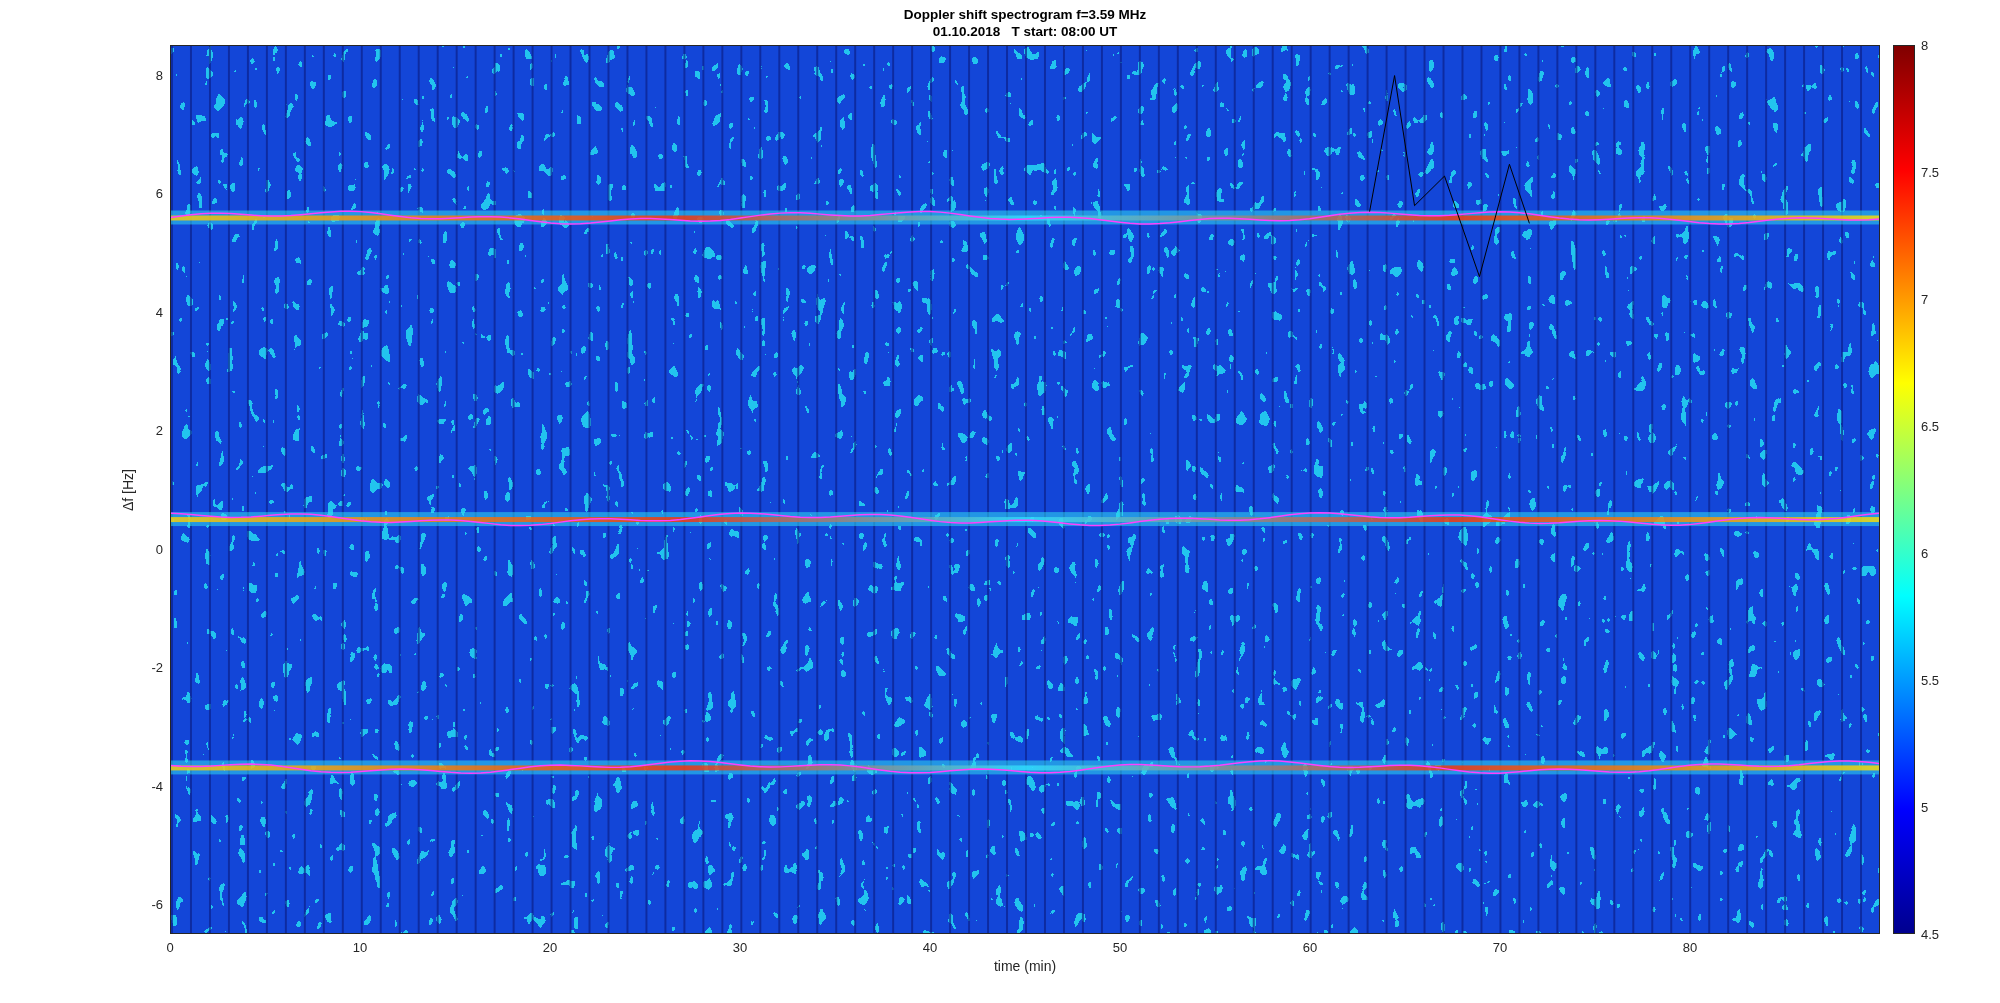 The width and height of the screenshot is (2000, 1003). What do you see at coordinates (1120, 947) in the screenshot?
I see `x-tick-label: 50` at bounding box center [1120, 947].